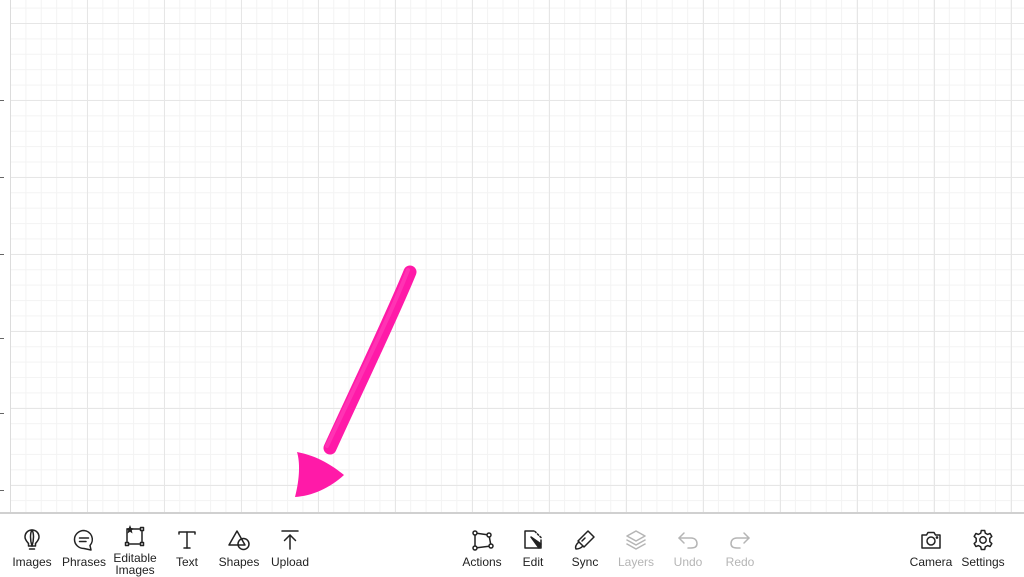 The image size is (1024, 577). Describe the element at coordinates (483, 540) in the screenshot. I see `actions-icon` at that location.